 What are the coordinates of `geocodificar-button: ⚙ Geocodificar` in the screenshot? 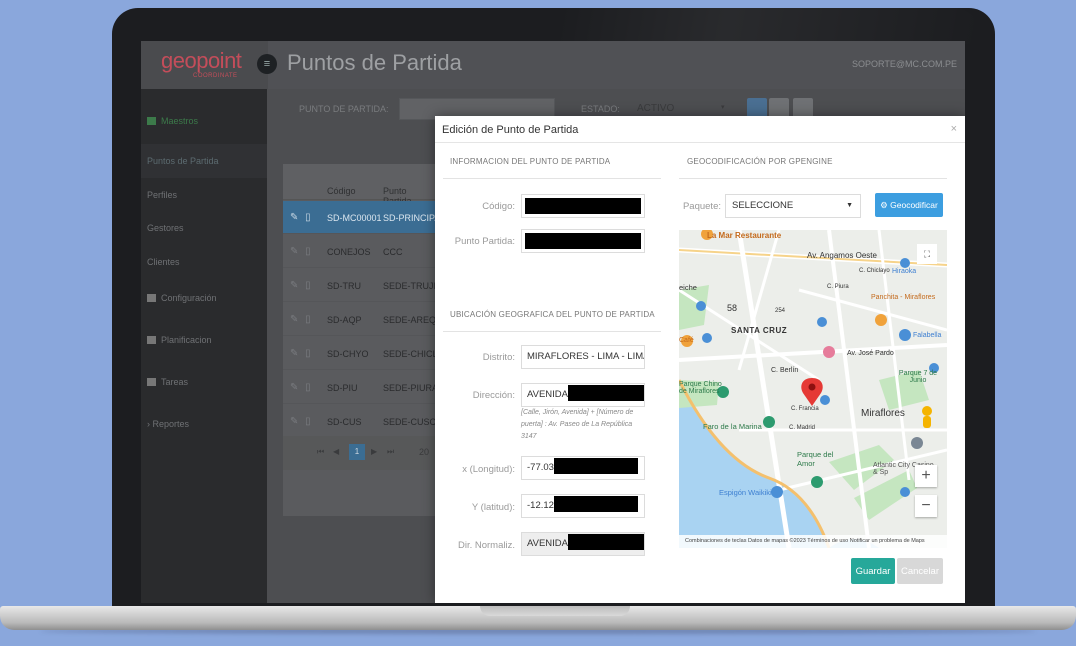 It's located at (909, 205).